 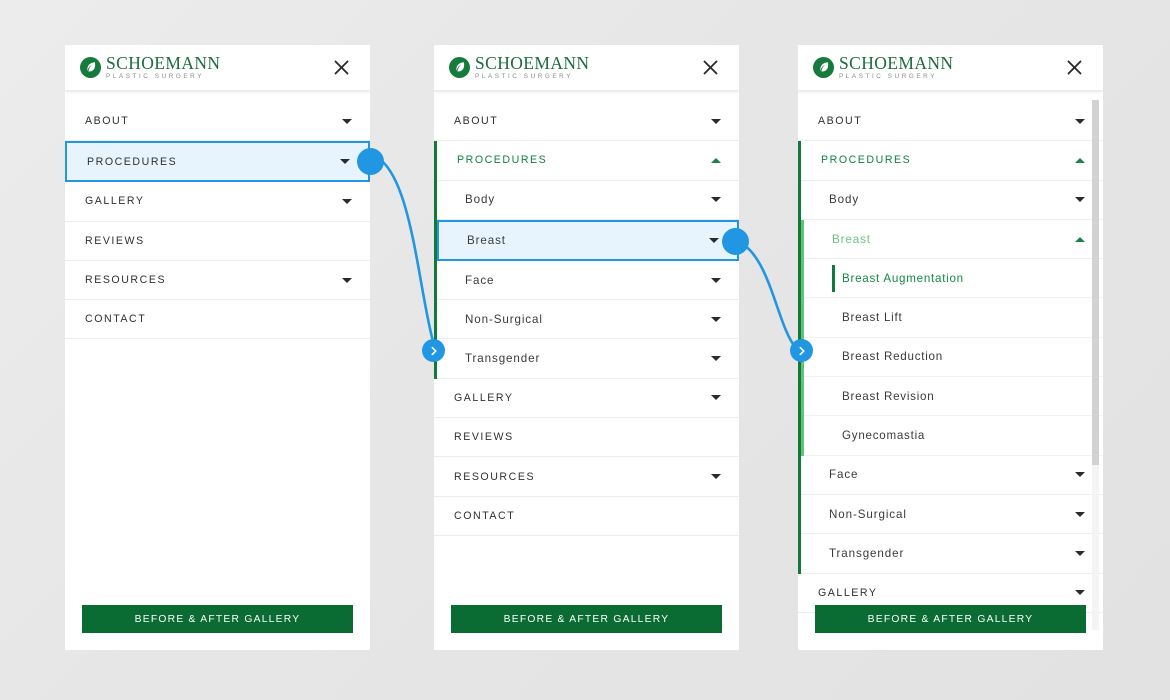 What do you see at coordinates (1095, 282) in the screenshot?
I see `scrollbar-thumb` at bounding box center [1095, 282].